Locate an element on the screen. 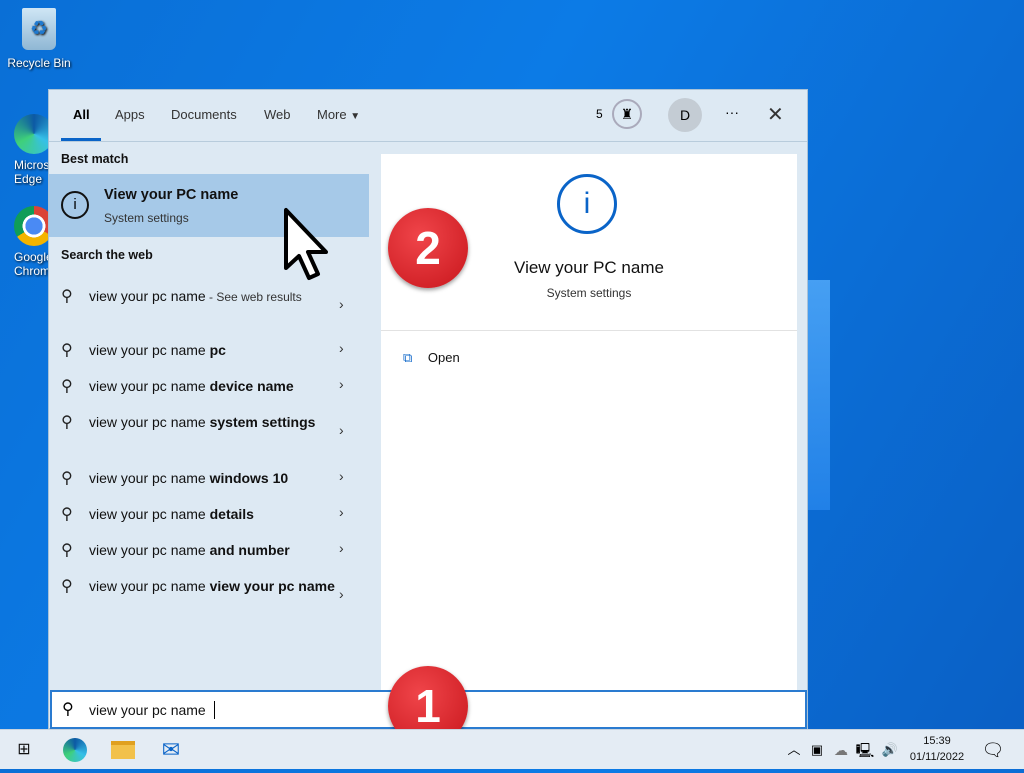  chrome-icon is located at coordinates (31, 226).